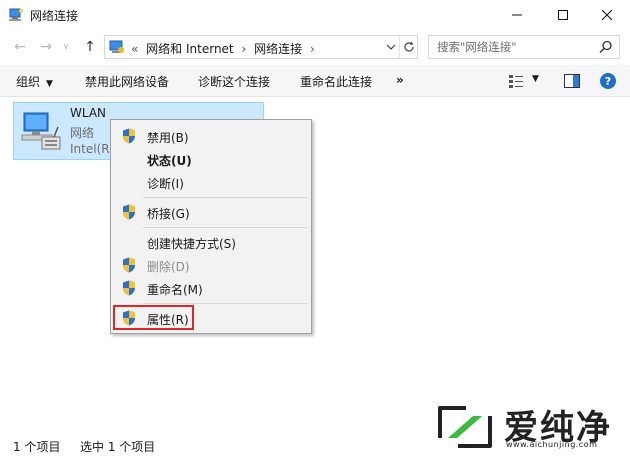 This screenshot has width=630, height=457. I want to click on menu-item-rename: 重命名(M), so click(211, 288).